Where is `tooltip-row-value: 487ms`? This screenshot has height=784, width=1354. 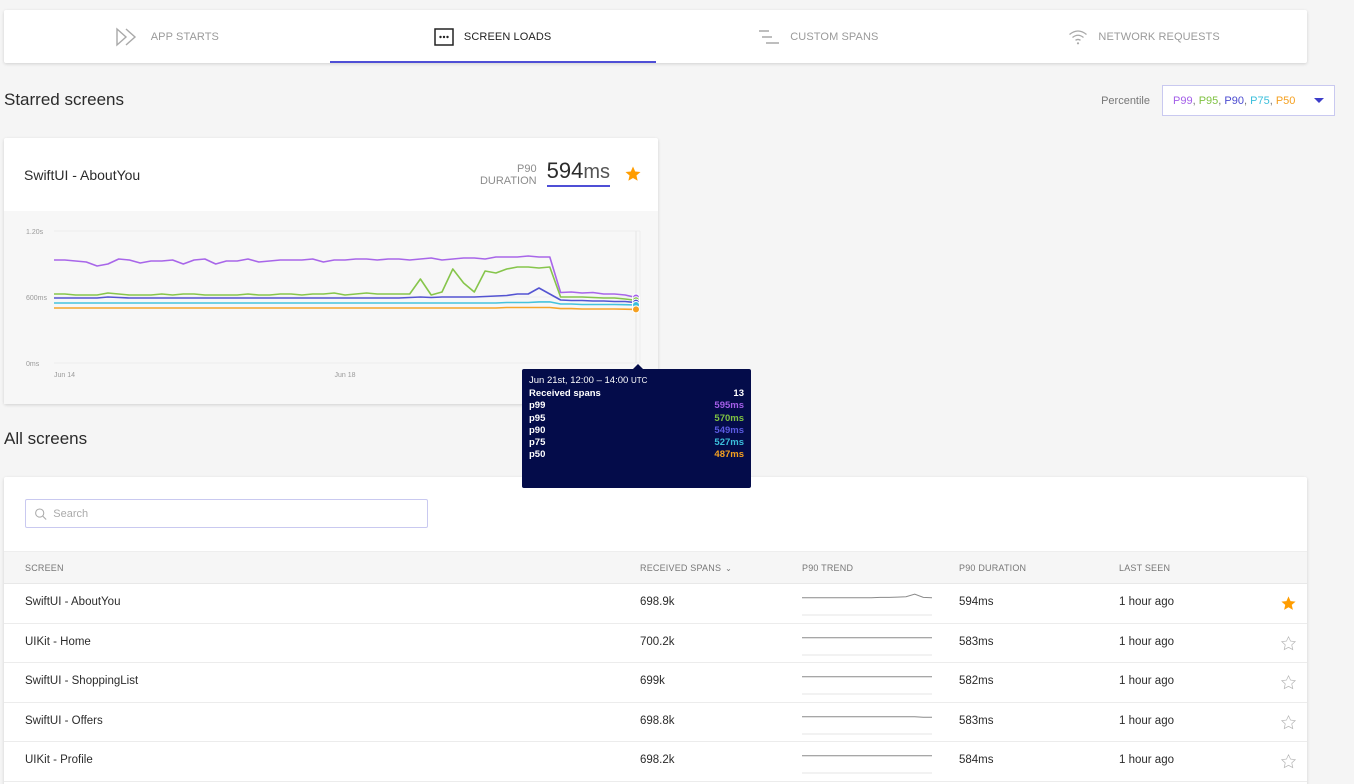
tooltip-row-value: 487ms is located at coordinates (729, 455).